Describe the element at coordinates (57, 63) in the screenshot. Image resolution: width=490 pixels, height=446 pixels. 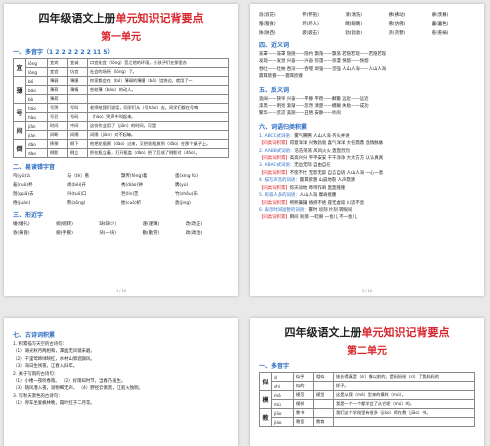
I see `word-cell: 宜宾` at that location.